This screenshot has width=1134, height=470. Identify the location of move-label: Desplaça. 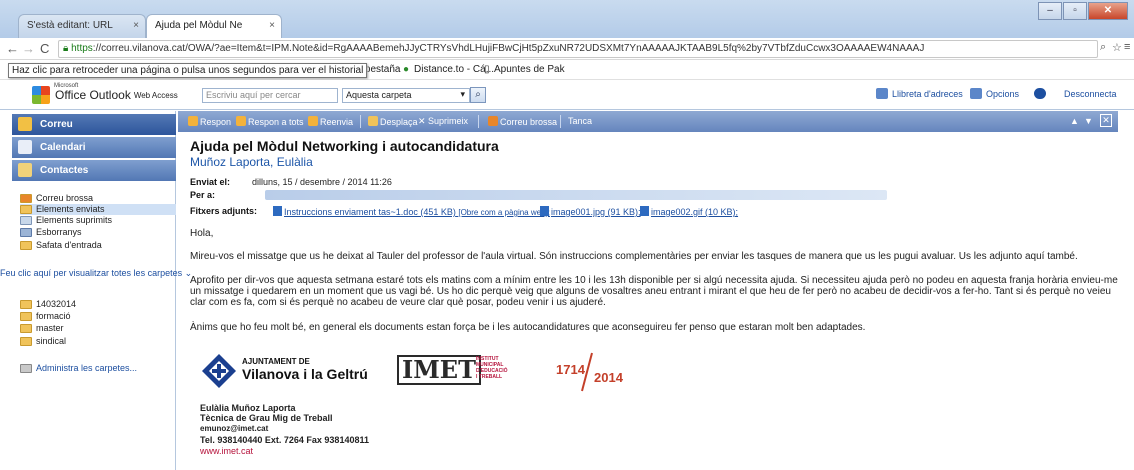
(399, 122).